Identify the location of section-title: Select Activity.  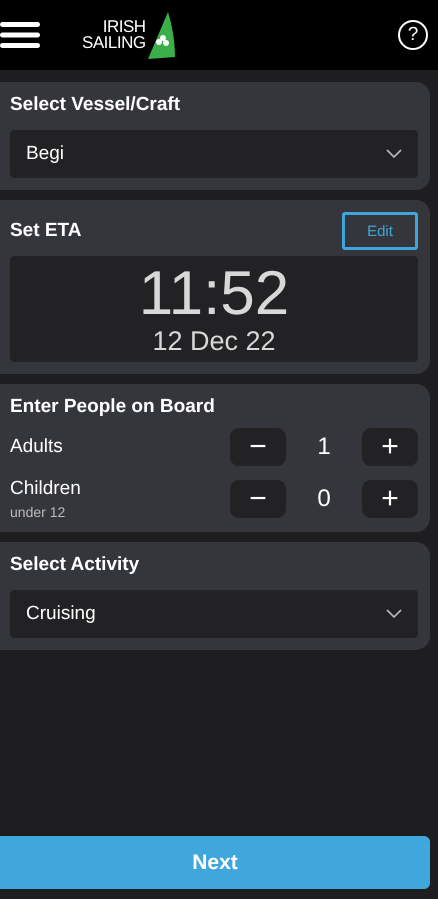
(75, 565).